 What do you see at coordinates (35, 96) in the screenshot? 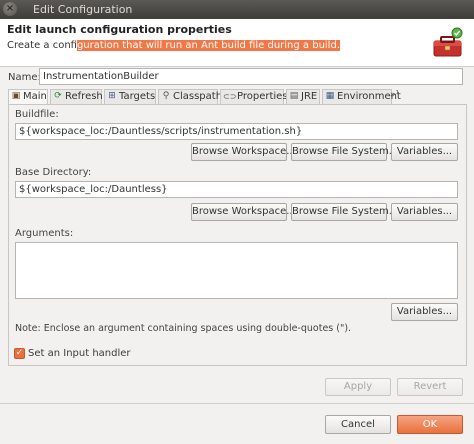
I see `tab-label: Main` at bounding box center [35, 96].